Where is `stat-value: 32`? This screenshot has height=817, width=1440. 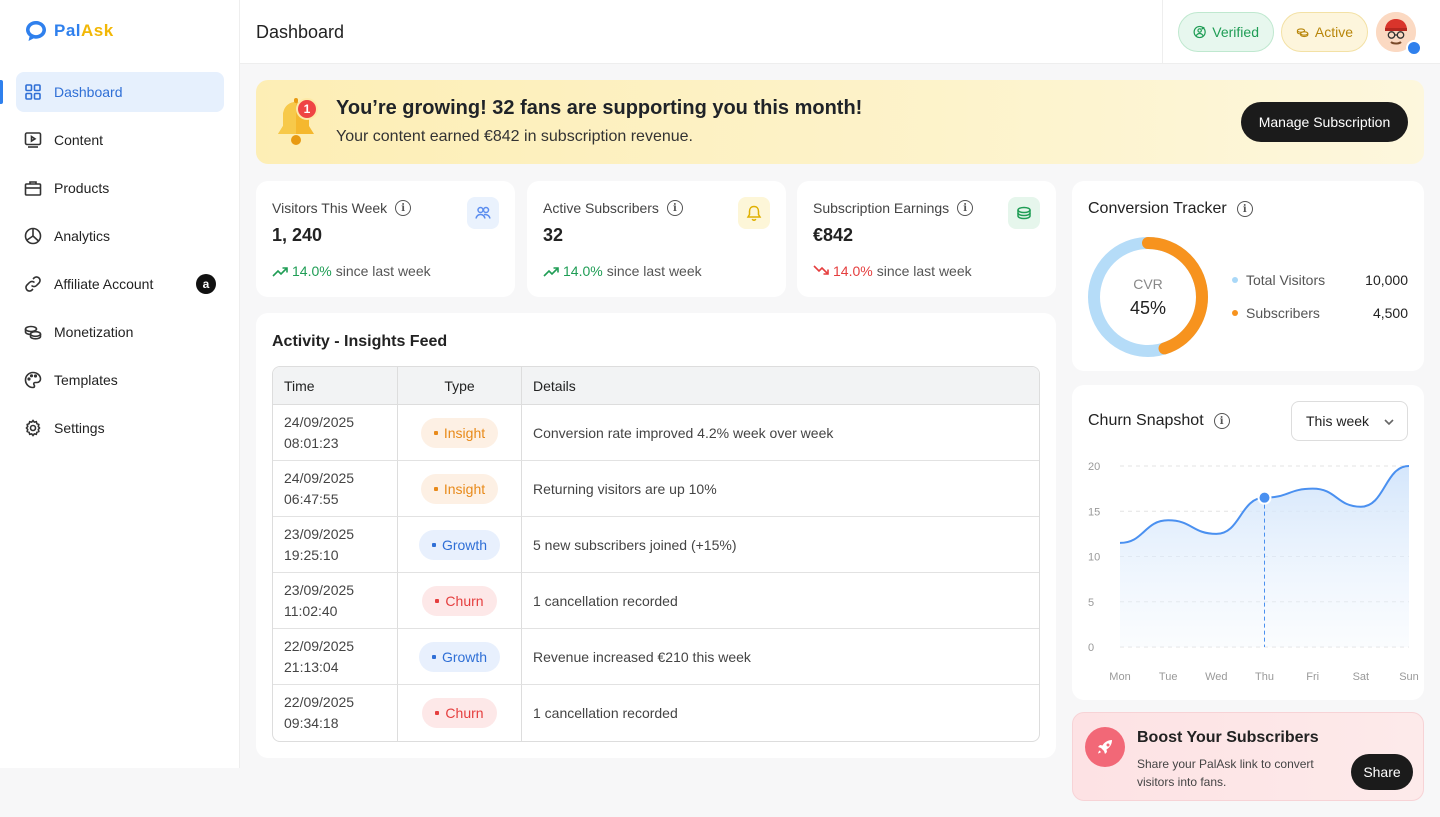
stat-value: 32 is located at coordinates (553, 235).